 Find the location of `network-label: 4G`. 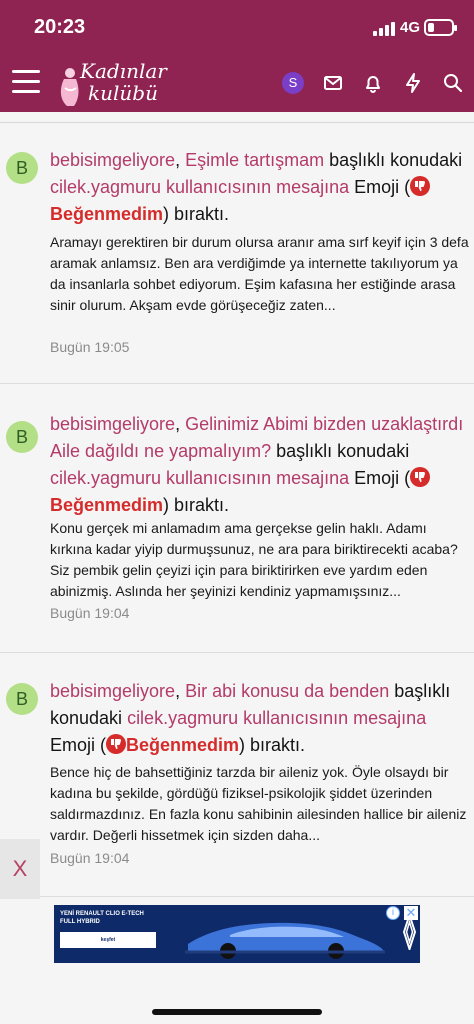

network-label: 4G is located at coordinates (410, 27).